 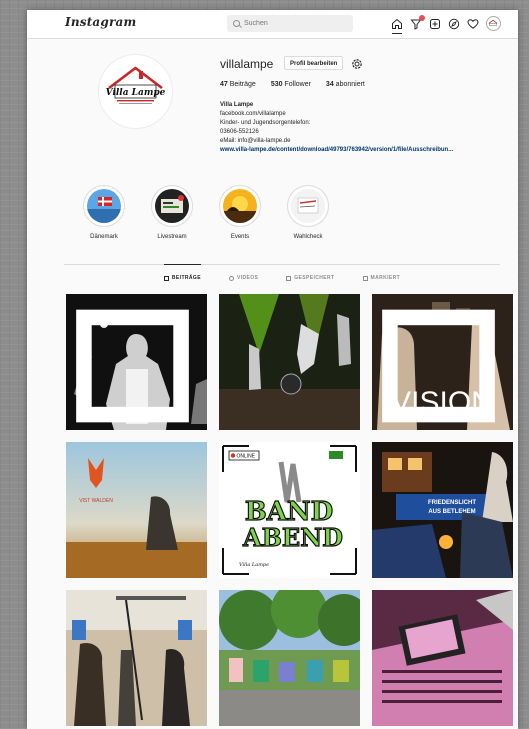 What do you see at coordinates (247, 64) in the screenshot?
I see `profile-username: villalampe` at bounding box center [247, 64].